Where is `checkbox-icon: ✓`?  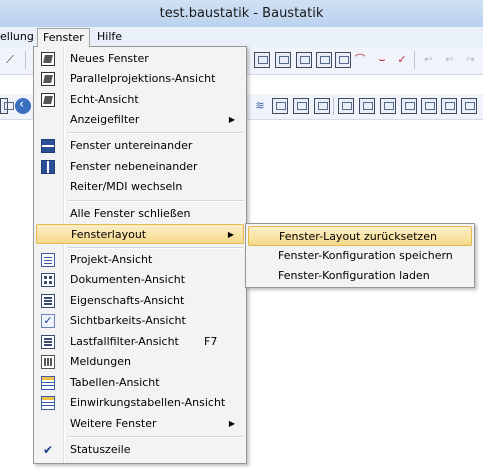
checkbox-icon: ✓ is located at coordinates (48, 321).